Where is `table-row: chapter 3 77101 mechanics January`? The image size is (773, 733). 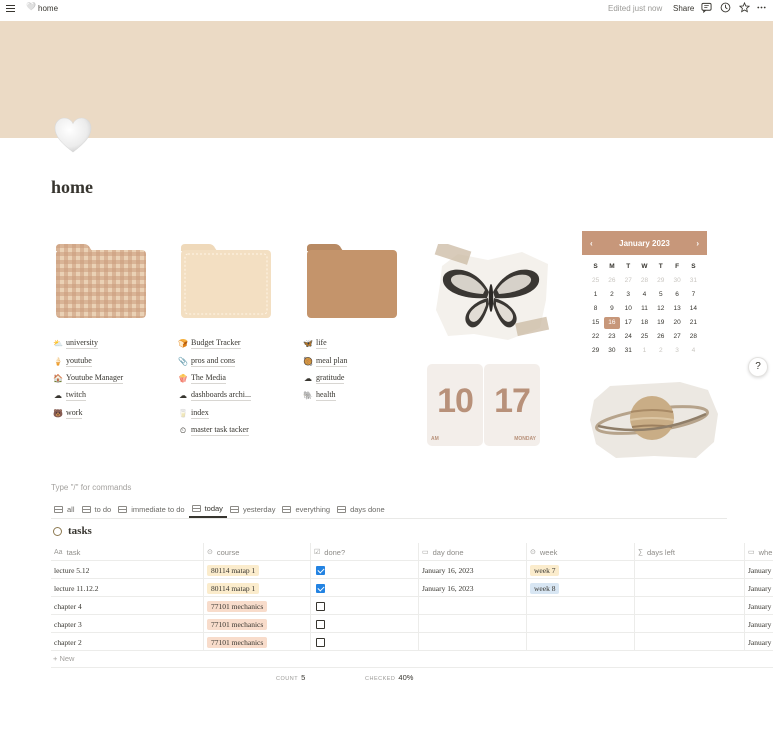
table-row: chapter 3 77101 mechanics January is located at coordinates (412, 624).